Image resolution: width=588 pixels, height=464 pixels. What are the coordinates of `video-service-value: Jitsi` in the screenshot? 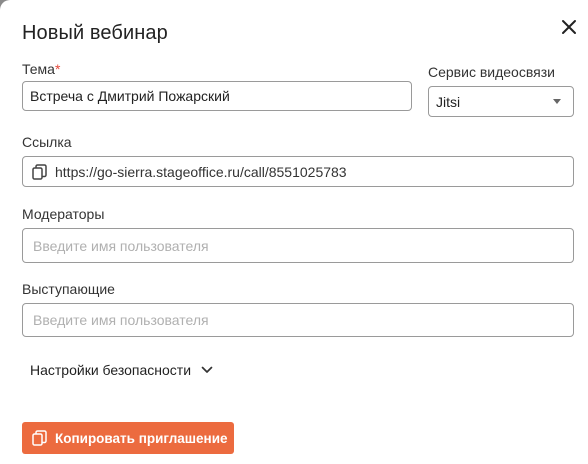 It's located at (448, 101).